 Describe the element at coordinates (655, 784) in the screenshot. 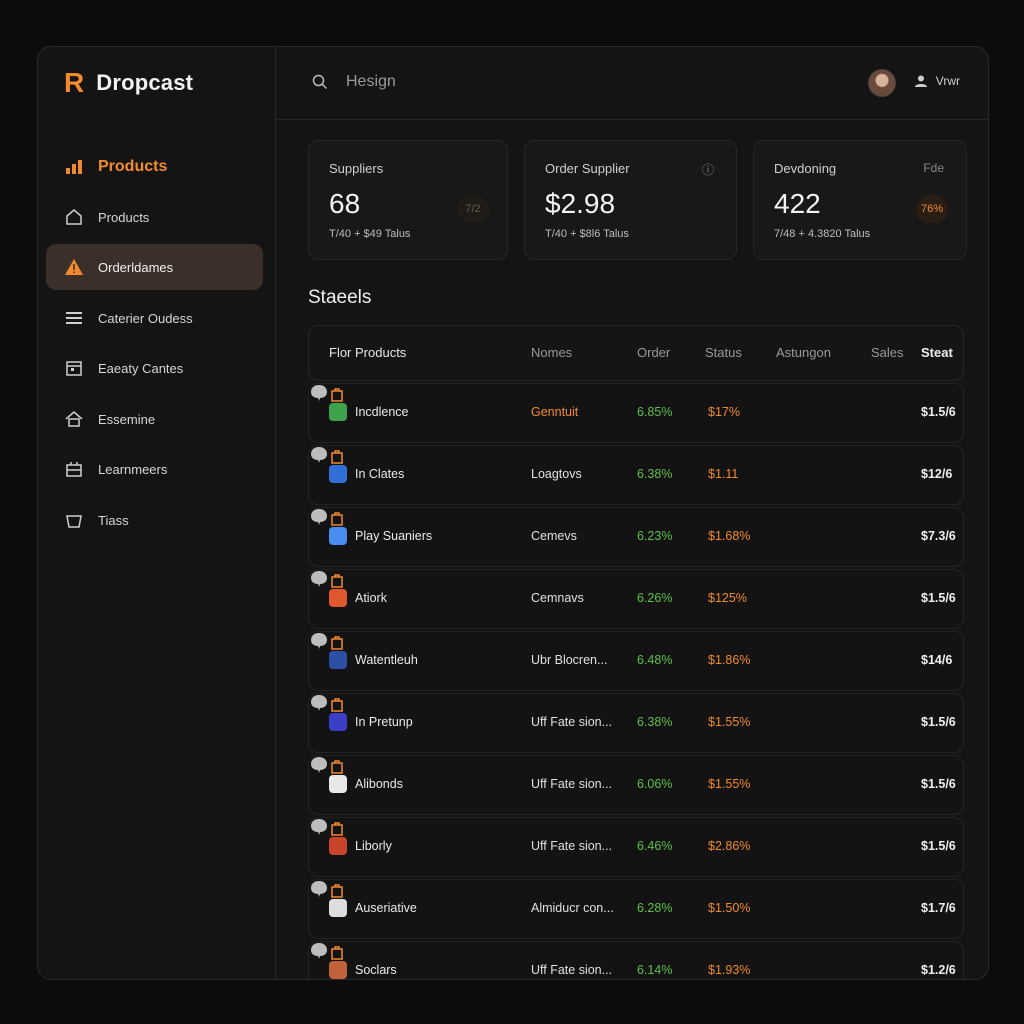

I see `order-value: 6.06%` at that location.